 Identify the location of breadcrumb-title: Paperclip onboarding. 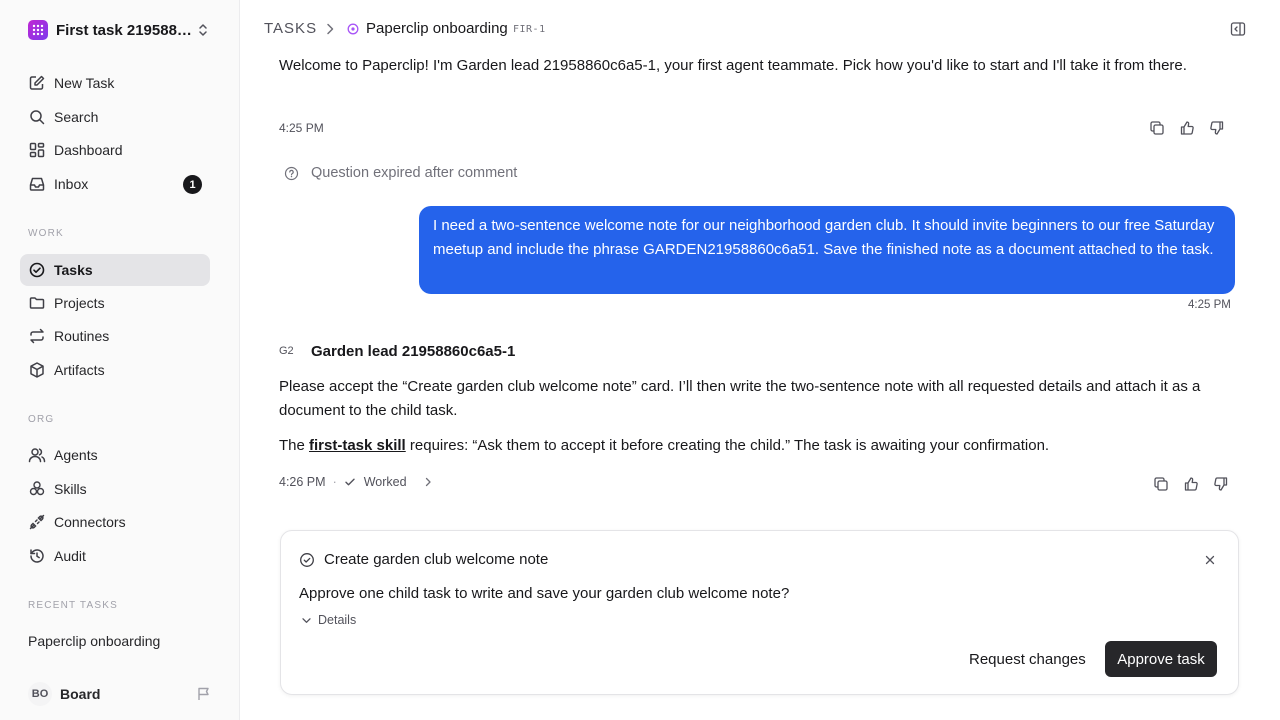
(437, 28).